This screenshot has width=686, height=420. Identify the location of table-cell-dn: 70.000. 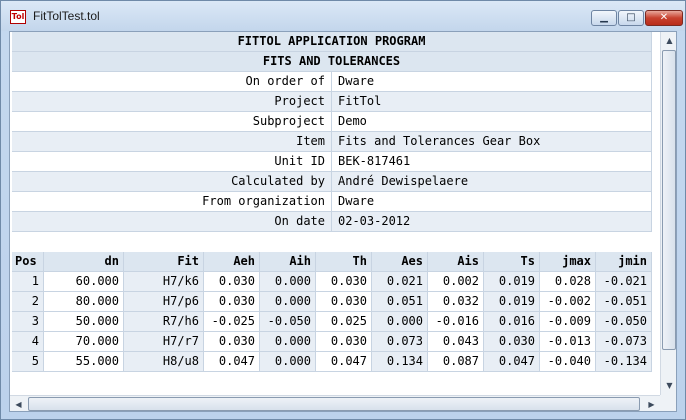
(84, 342).